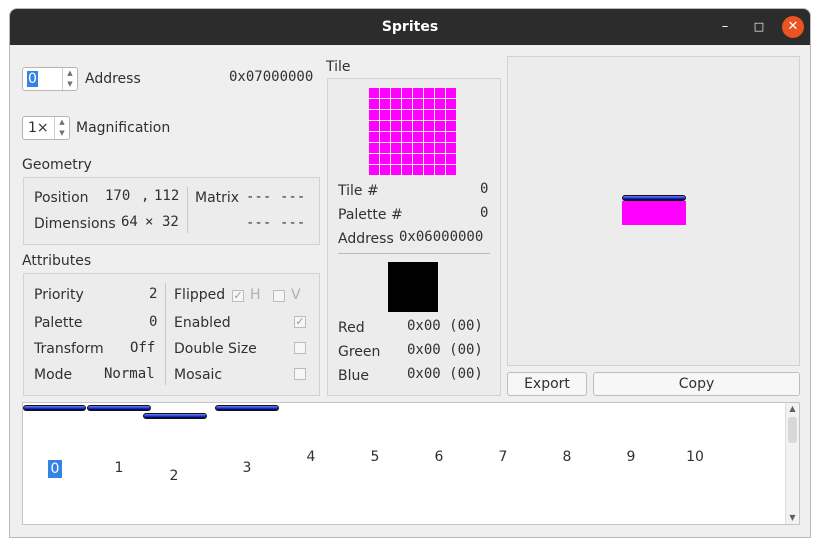 The image size is (820, 546). I want to click on mosaic-checkbox, so click(300, 374).